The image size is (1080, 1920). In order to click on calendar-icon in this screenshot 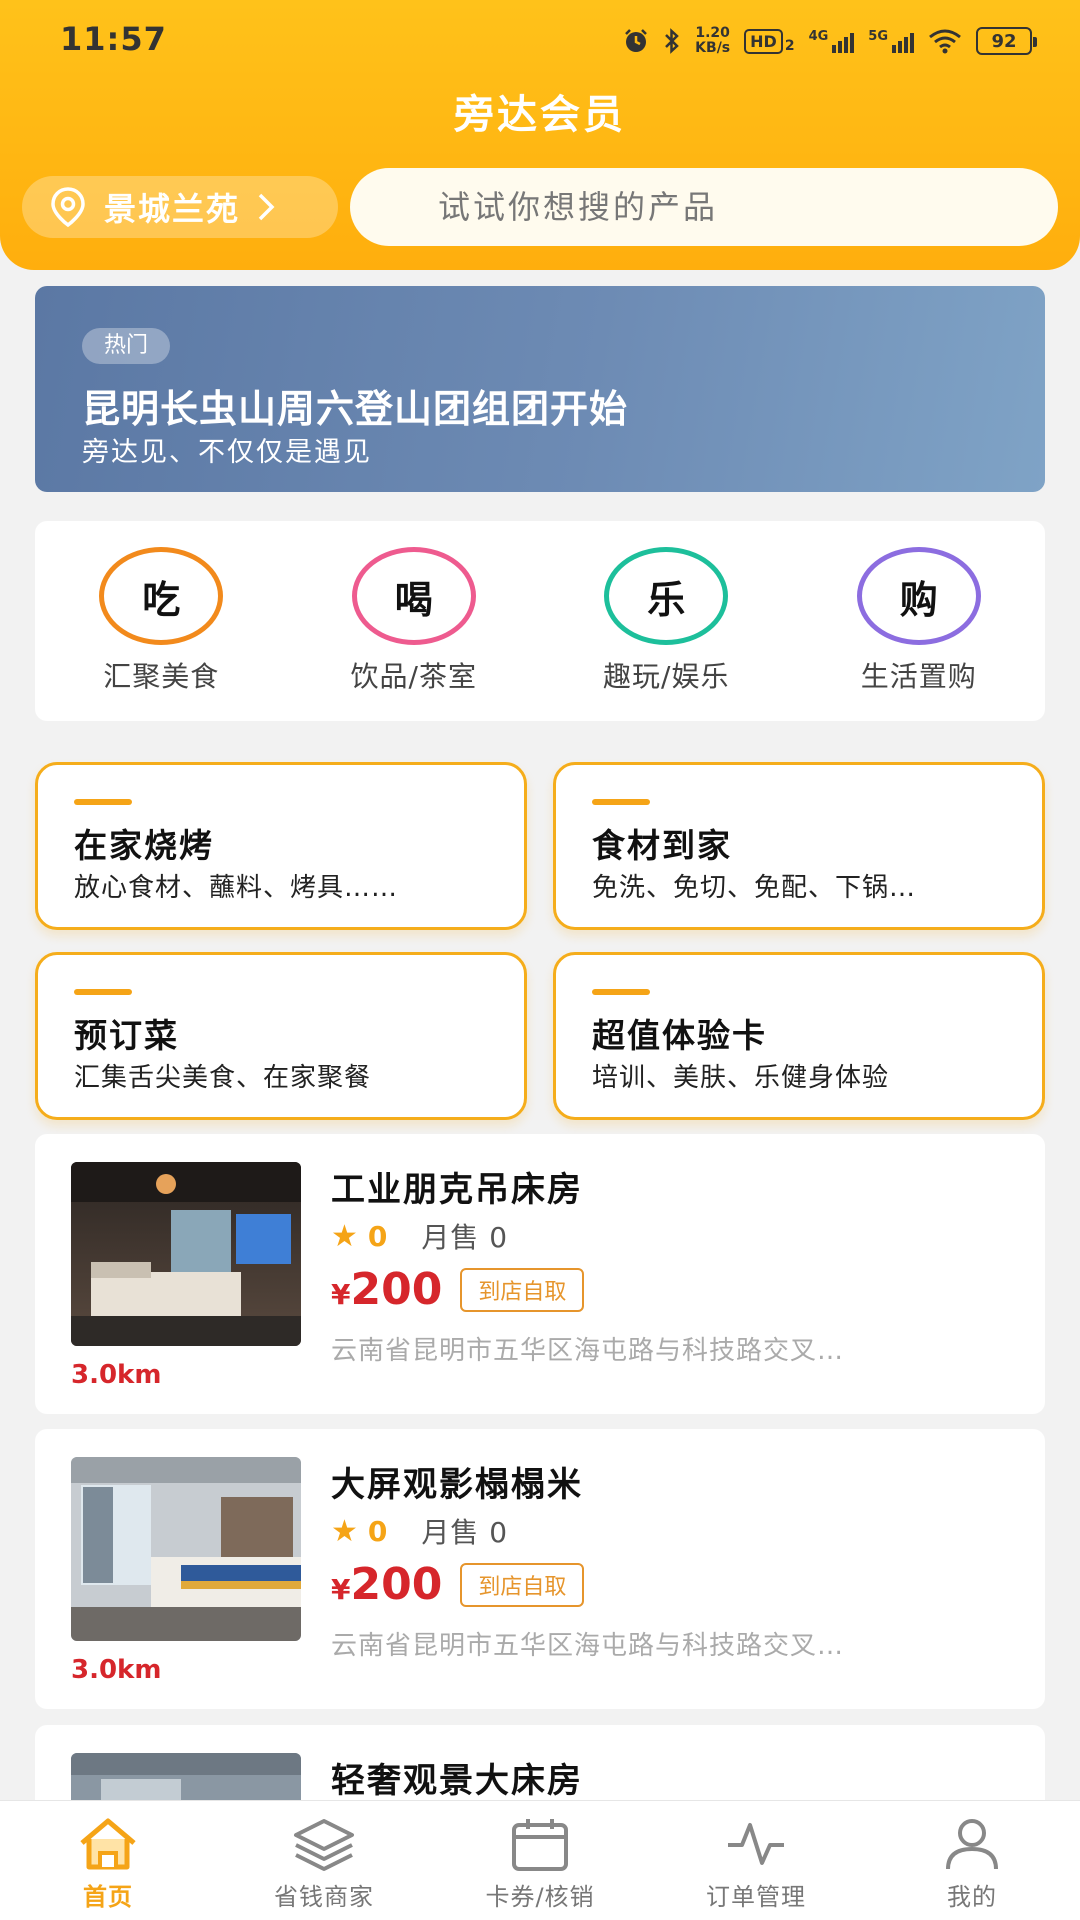, I will do `click(540, 1845)`.